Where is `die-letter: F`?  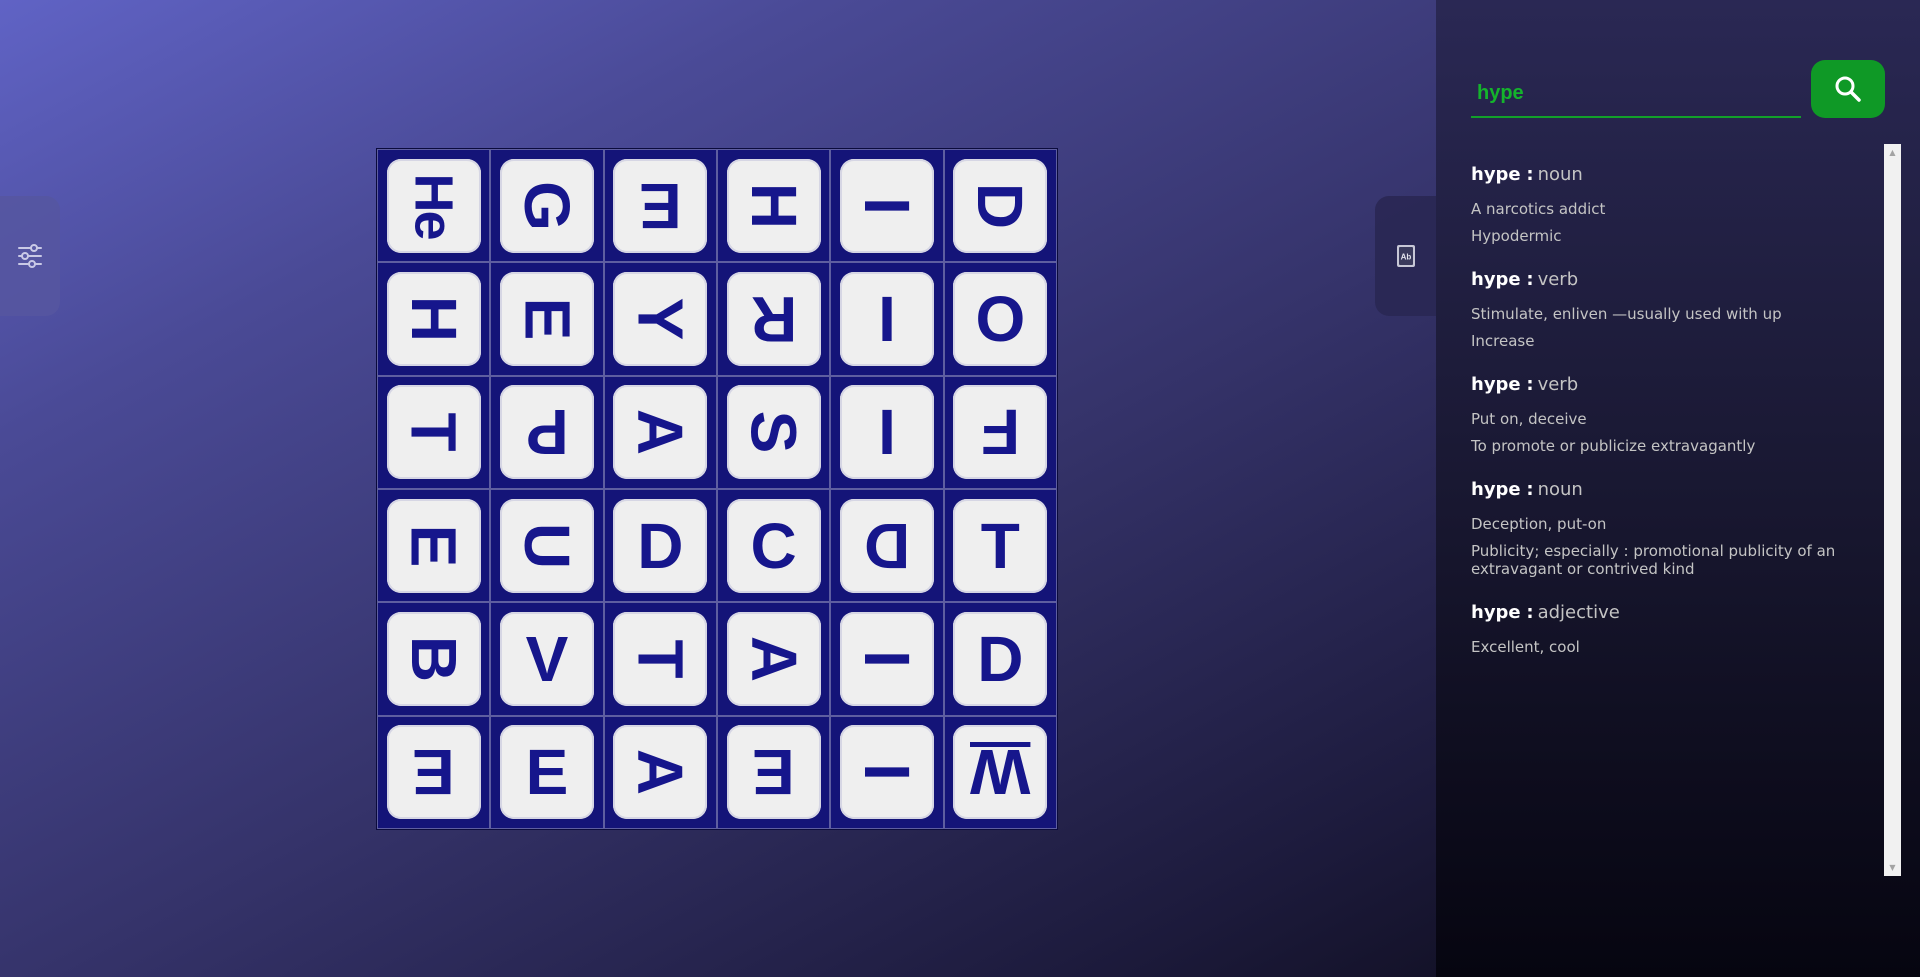
die-letter: F is located at coordinates (1000, 432).